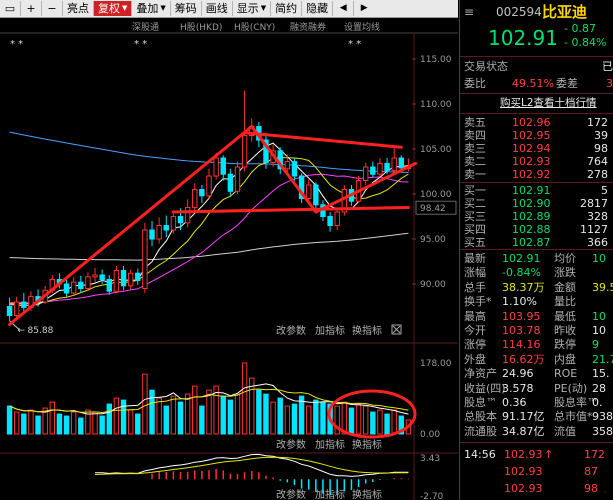 This screenshot has width=613, height=500. Describe the element at coordinates (330, 330) in the screenshot. I see `main-panel-button-1: 加指标` at that location.